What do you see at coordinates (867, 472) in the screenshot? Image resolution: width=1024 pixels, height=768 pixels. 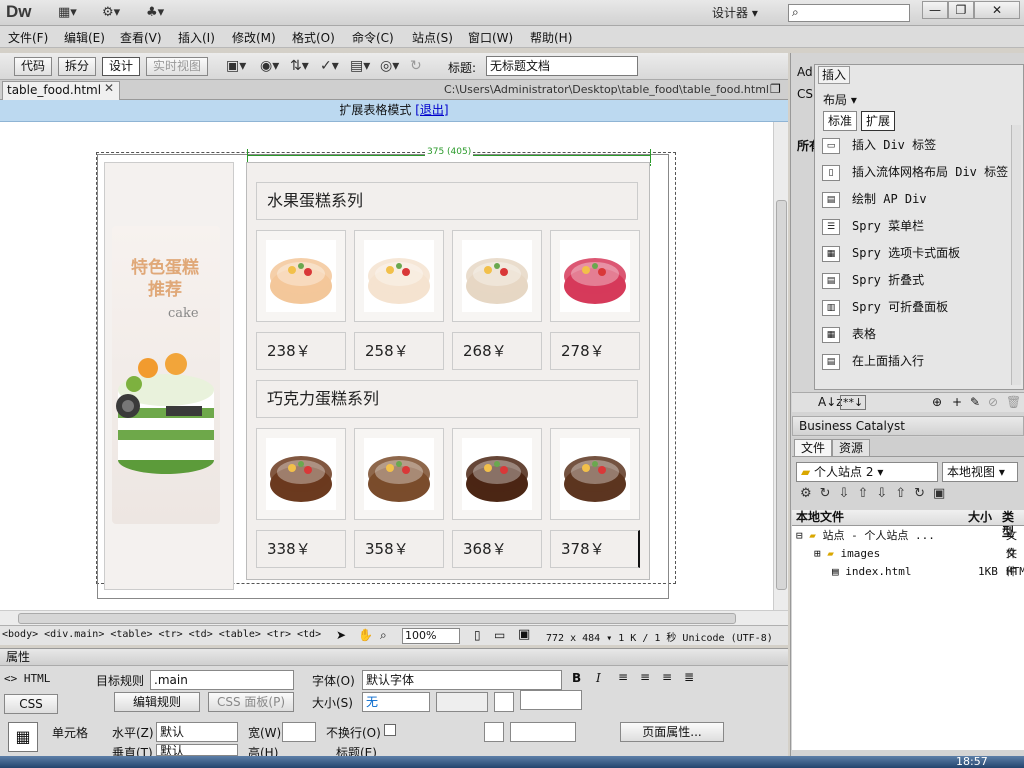 I see `site-select: ▰ 个人站点 2 ▾` at bounding box center [867, 472].